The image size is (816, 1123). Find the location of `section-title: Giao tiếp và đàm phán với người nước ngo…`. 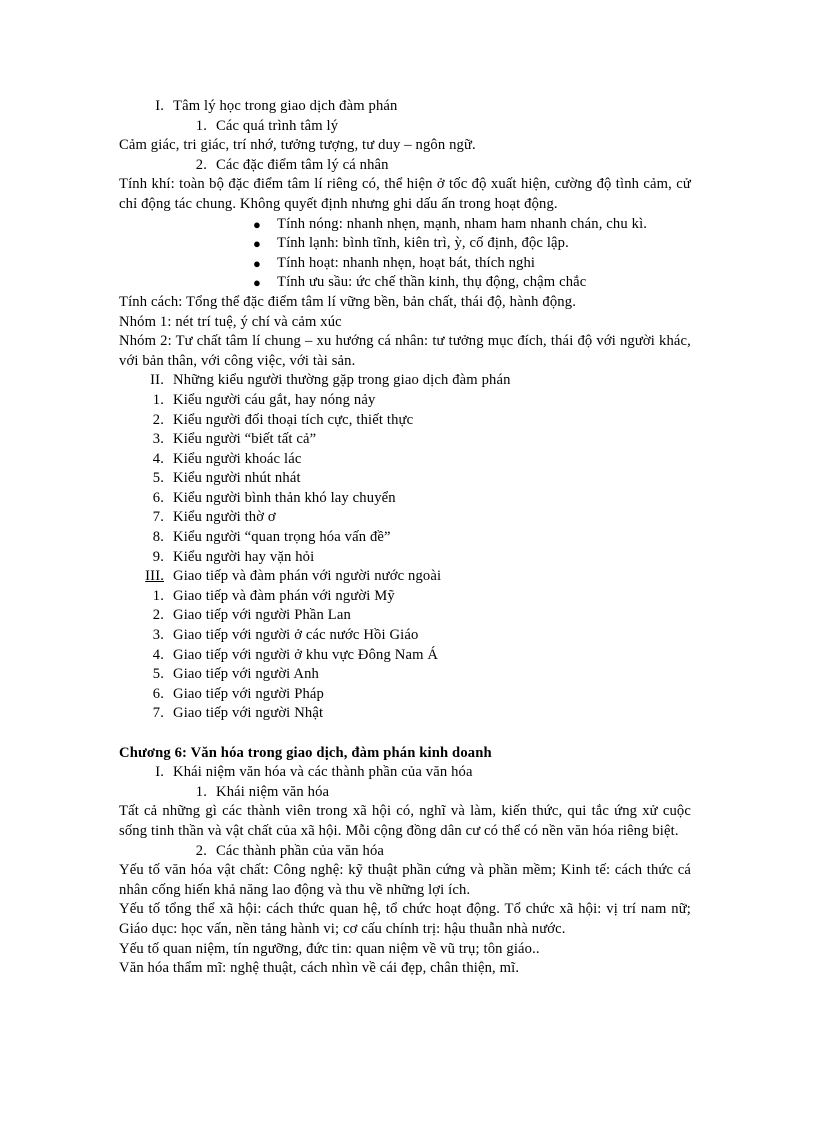

section-title: Giao tiếp và đàm phán với người nước ngo… is located at coordinates (307, 576).